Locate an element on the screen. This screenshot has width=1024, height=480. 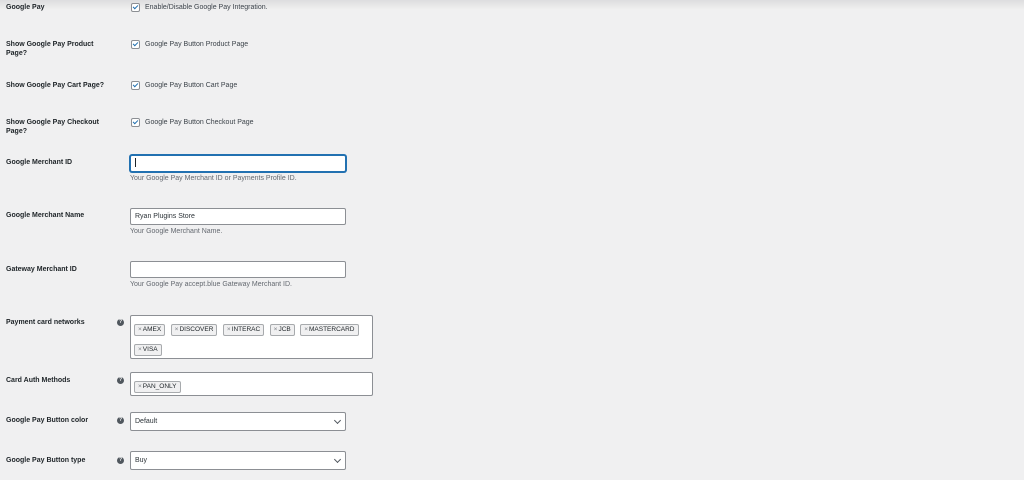
text-caret is located at coordinates (135, 162).